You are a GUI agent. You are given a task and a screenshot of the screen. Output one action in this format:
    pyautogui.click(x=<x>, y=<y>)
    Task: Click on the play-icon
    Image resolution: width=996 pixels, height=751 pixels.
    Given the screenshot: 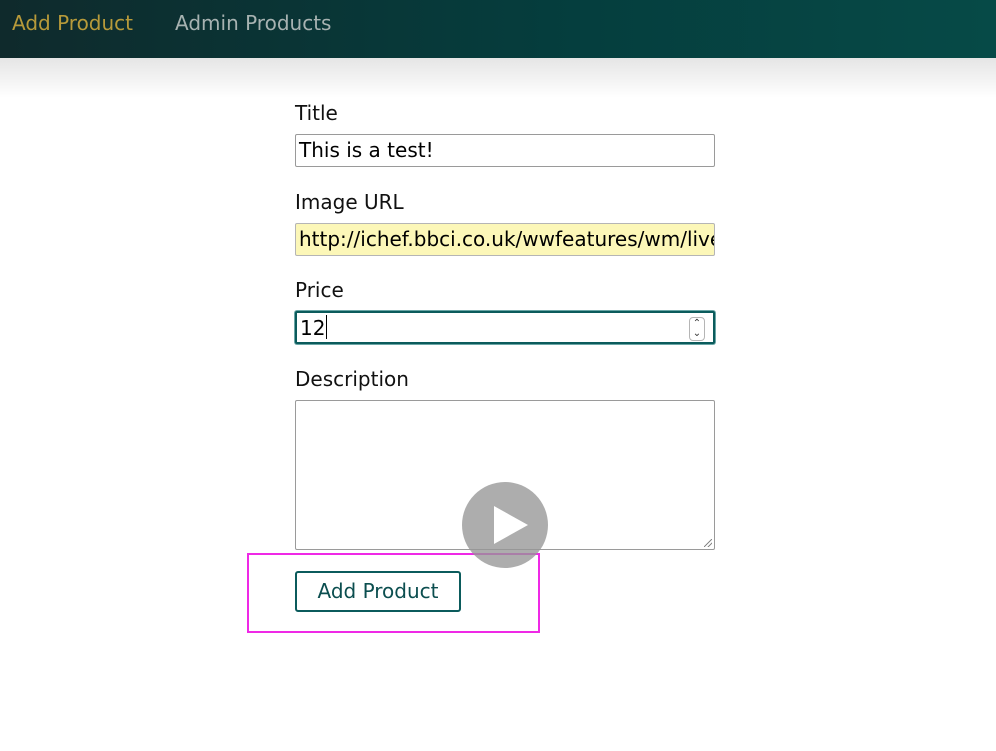 What is the action you would take?
    pyautogui.click(x=511, y=525)
    